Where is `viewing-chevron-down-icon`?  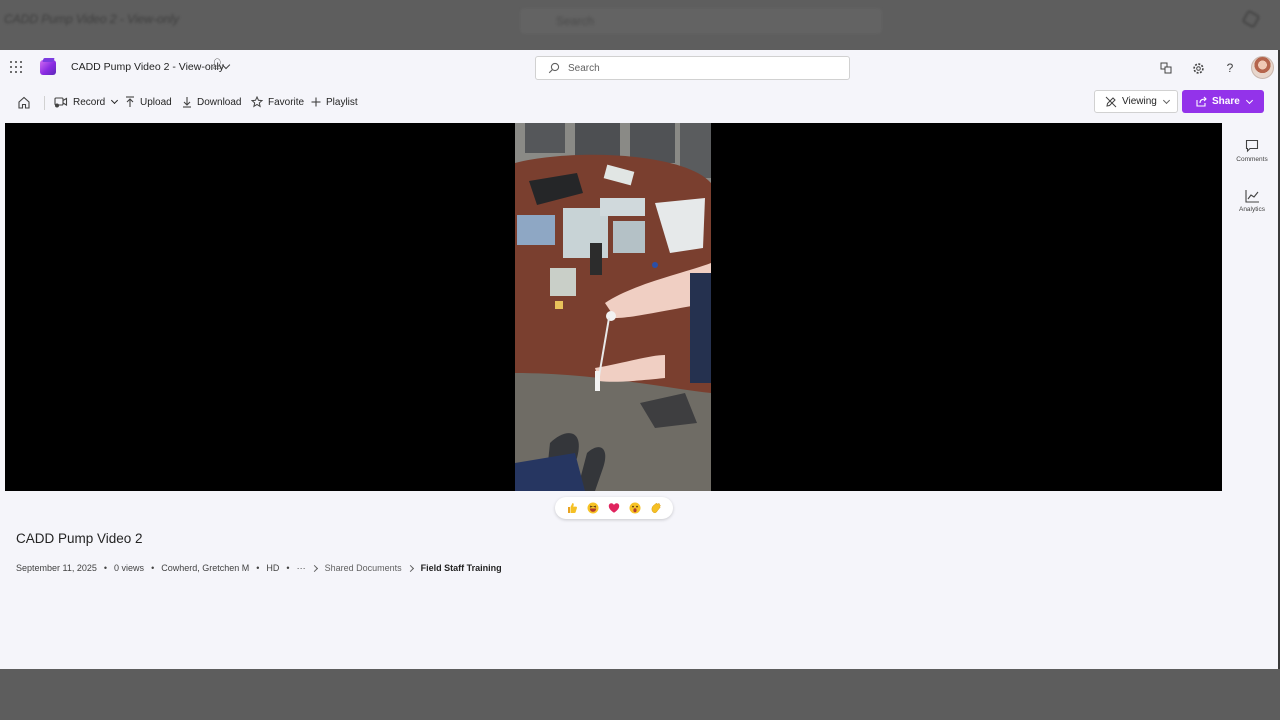
viewing-chevron-down-icon is located at coordinates (1166, 100).